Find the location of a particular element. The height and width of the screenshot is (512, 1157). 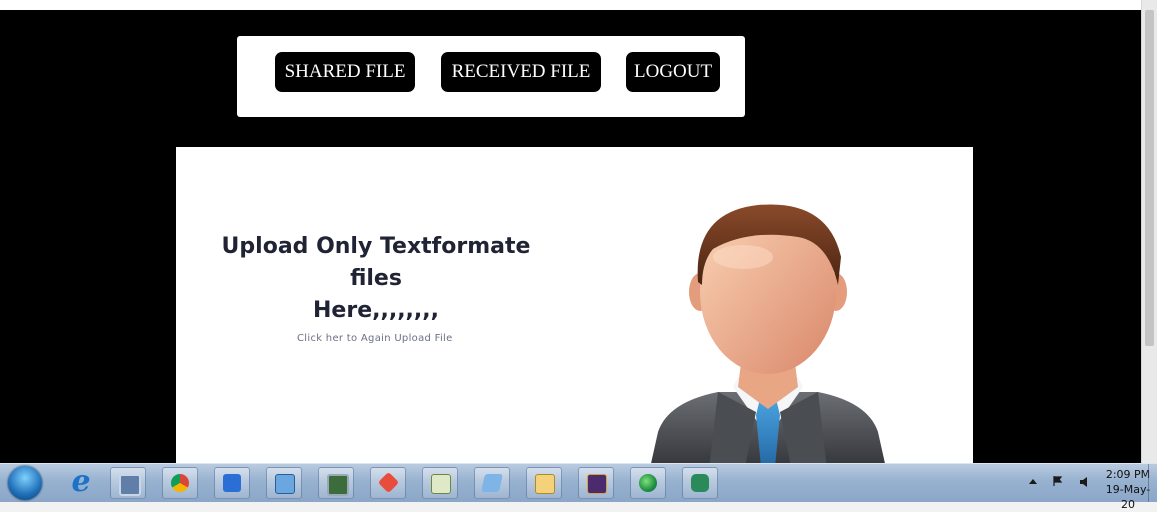

java-ee-ide-icon is located at coordinates (596, 483).